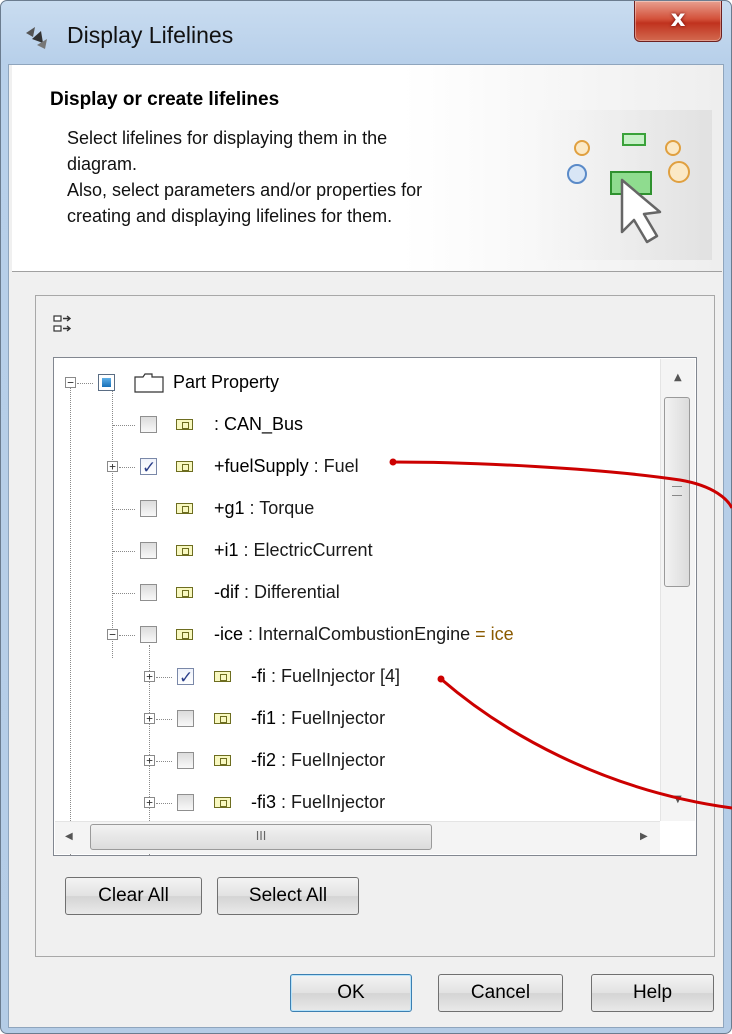 The height and width of the screenshot is (1034, 732). I want to click on property-name: -fi2, so click(264, 760).